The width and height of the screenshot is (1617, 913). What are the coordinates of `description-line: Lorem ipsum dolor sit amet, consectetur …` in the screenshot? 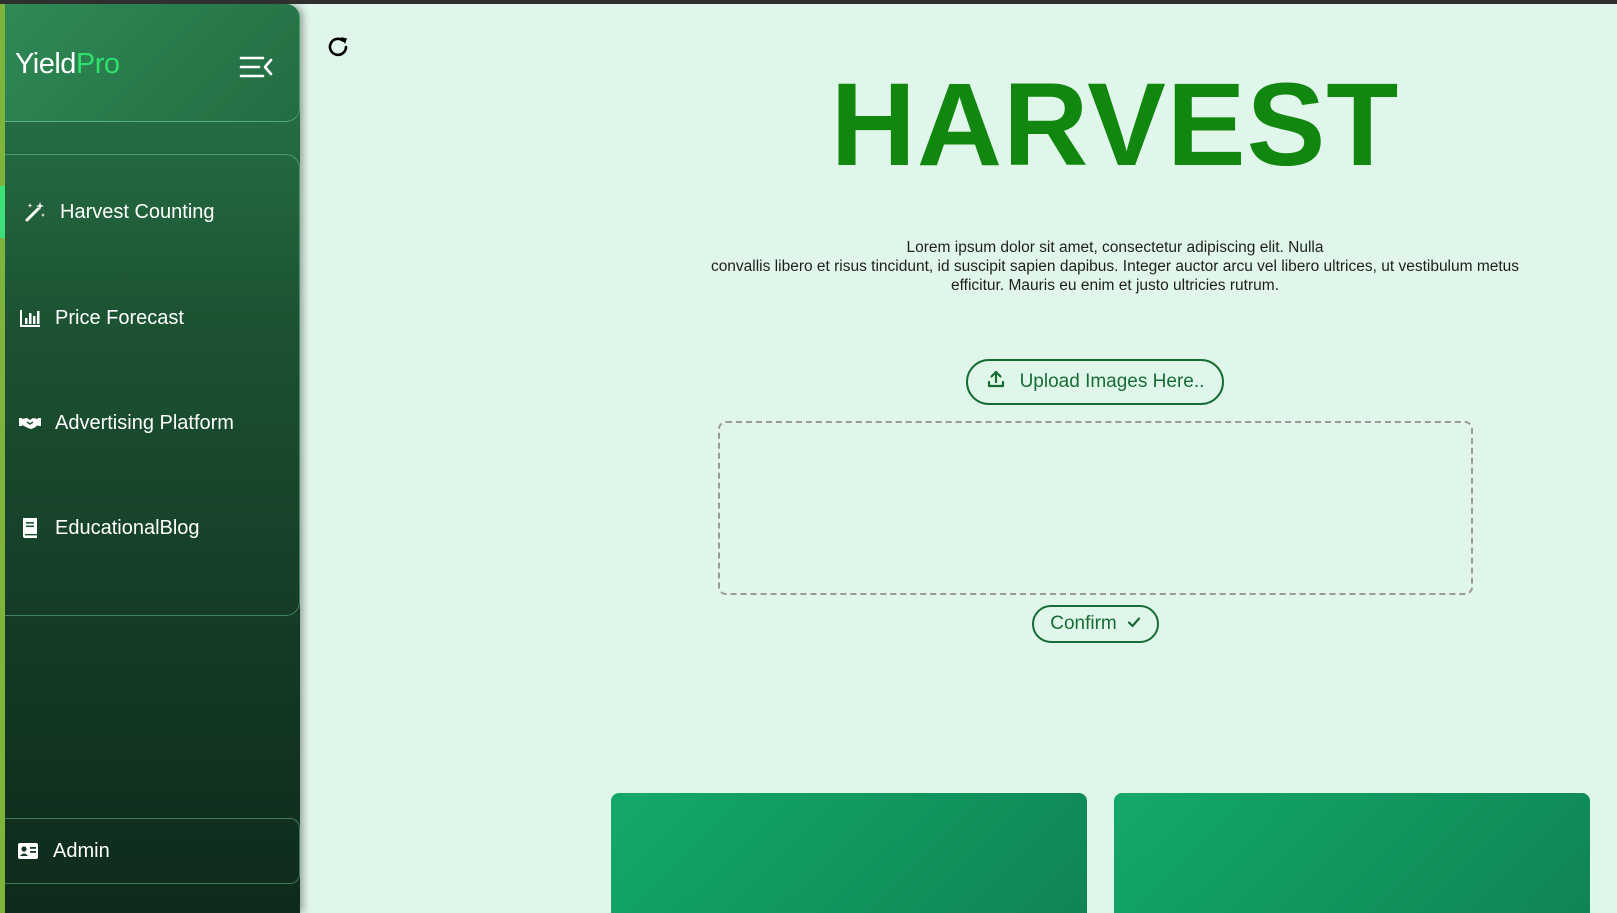 It's located at (1115, 247).